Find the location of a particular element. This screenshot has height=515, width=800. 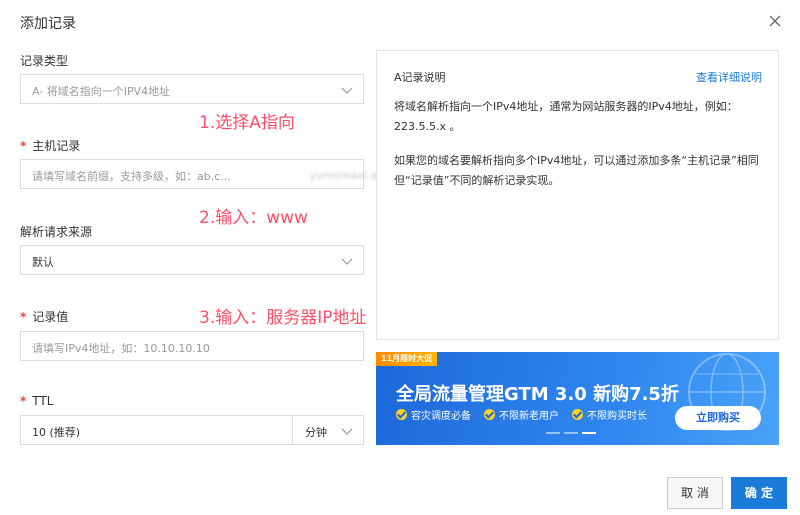

carousel-dots is located at coordinates (571, 433).